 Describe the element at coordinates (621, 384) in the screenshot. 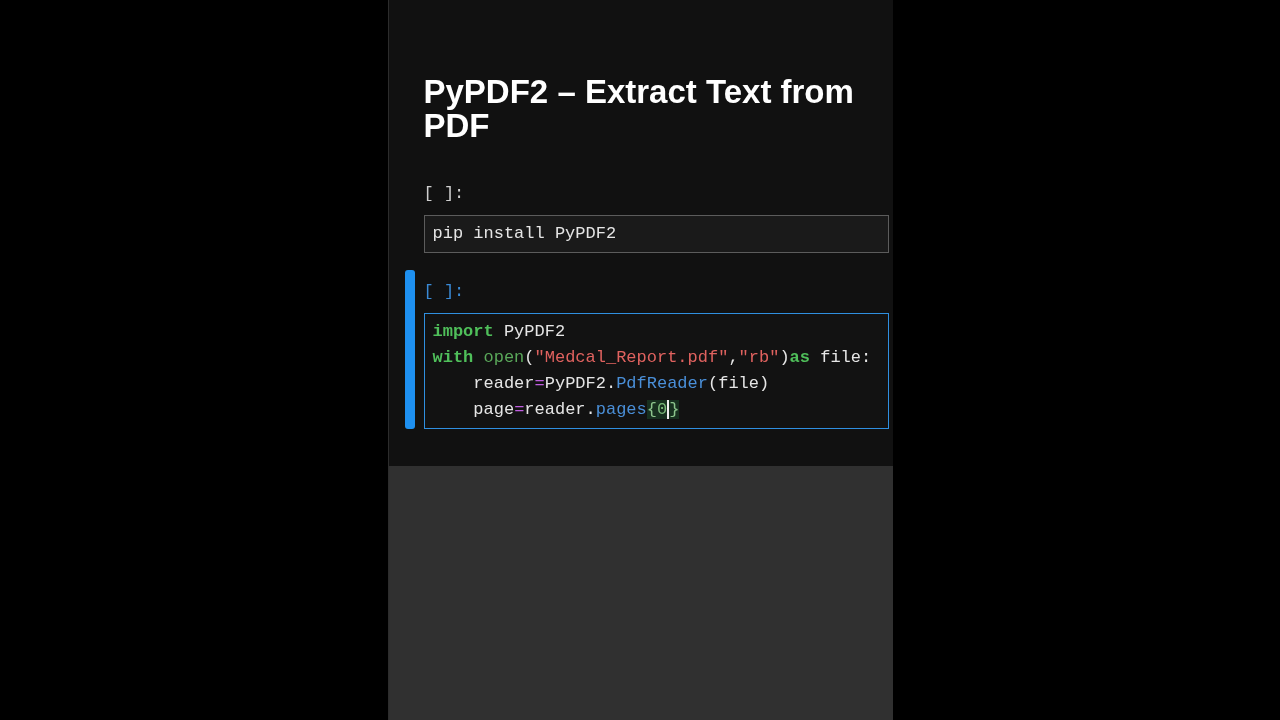

I see `code-line: reader=PyPDF2.PdfReader(file)` at that location.